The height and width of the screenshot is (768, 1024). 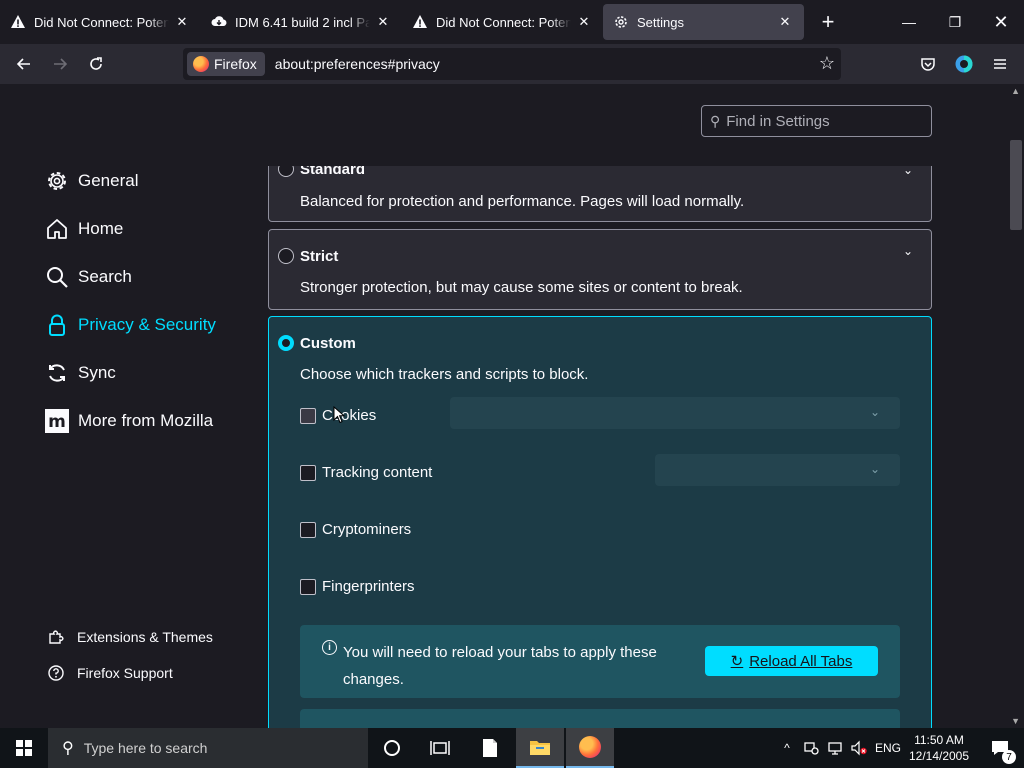 I want to click on radio-custom, so click(x=286, y=343).